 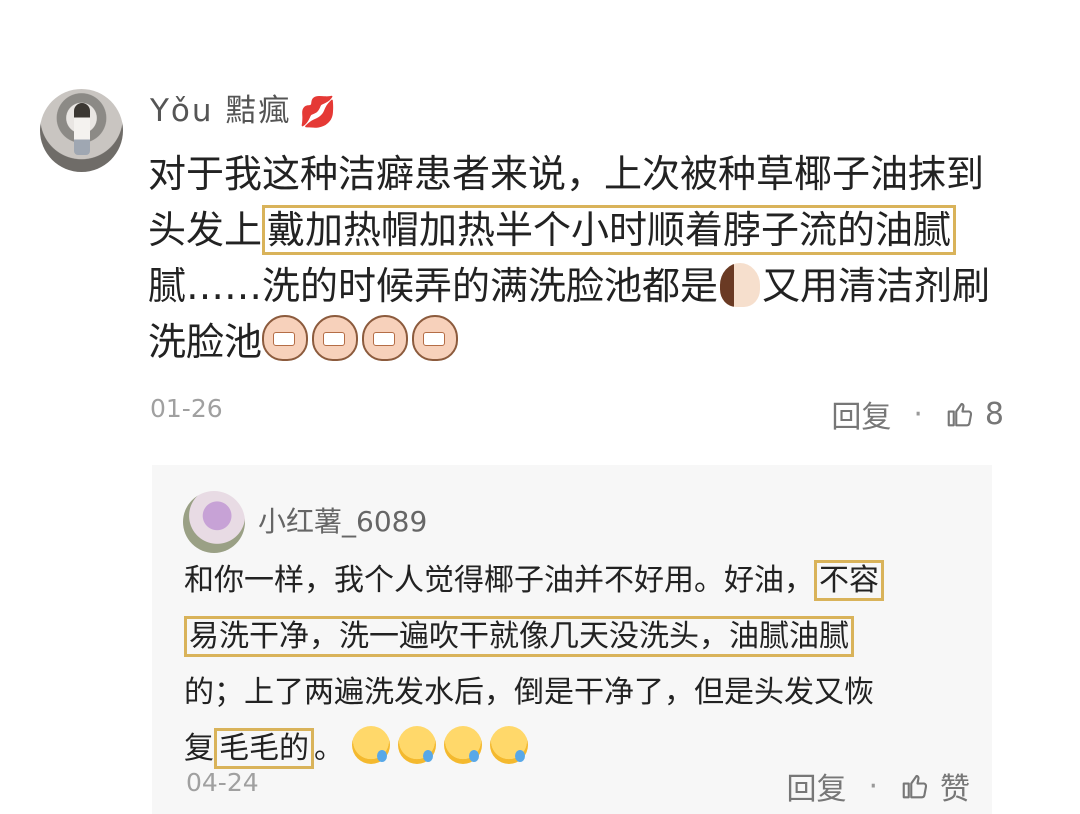 What do you see at coordinates (319, 112) in the screenshot?
I see `lips-icon: 💋` at bounding box center [319, 112].